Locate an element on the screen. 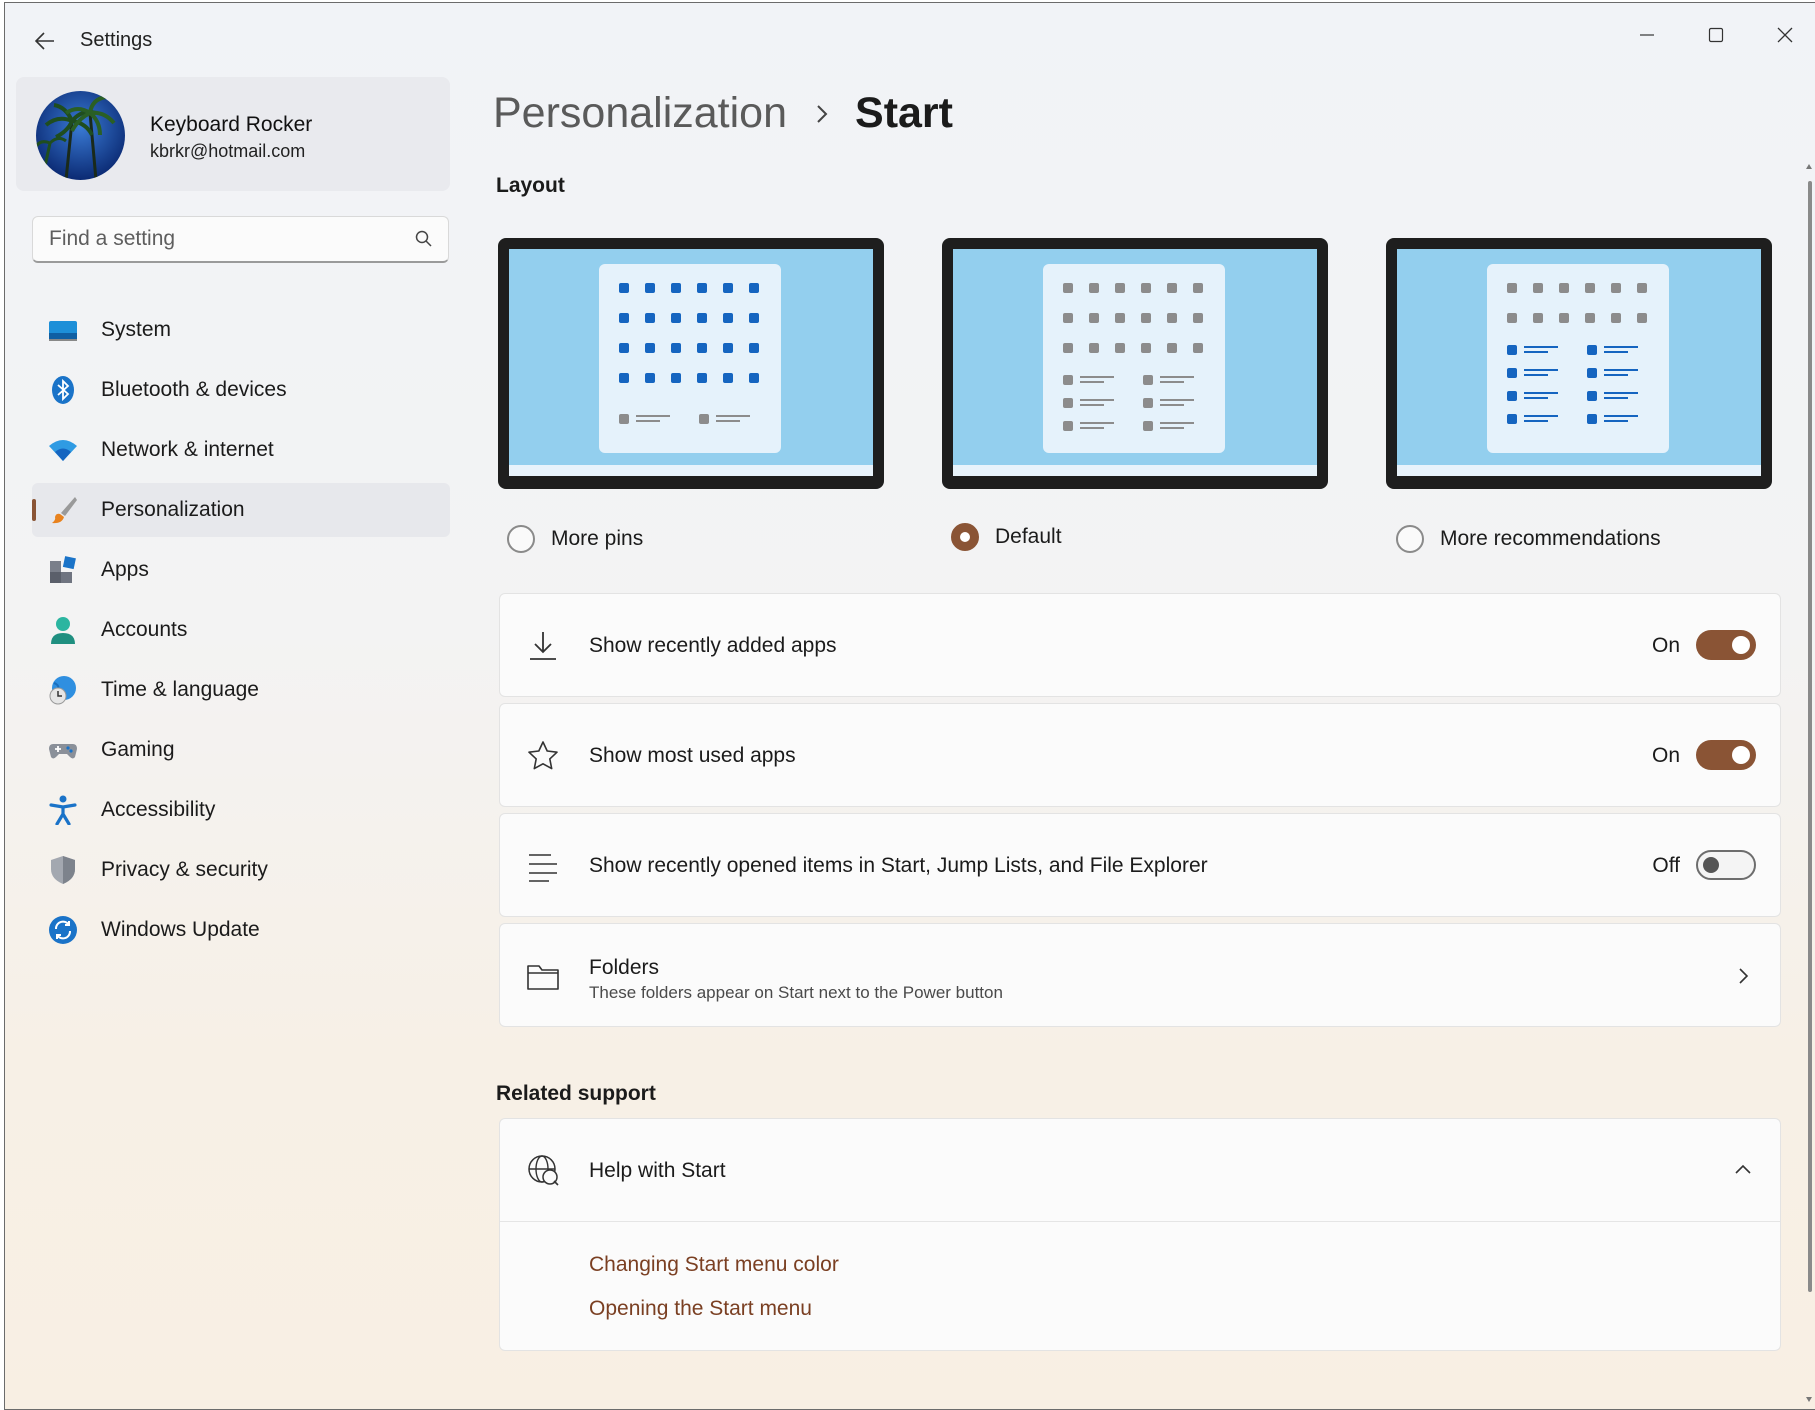 The height and width of the screenshot is (1410, 1815). app-title: Settings is located at coordinates (116, 40).